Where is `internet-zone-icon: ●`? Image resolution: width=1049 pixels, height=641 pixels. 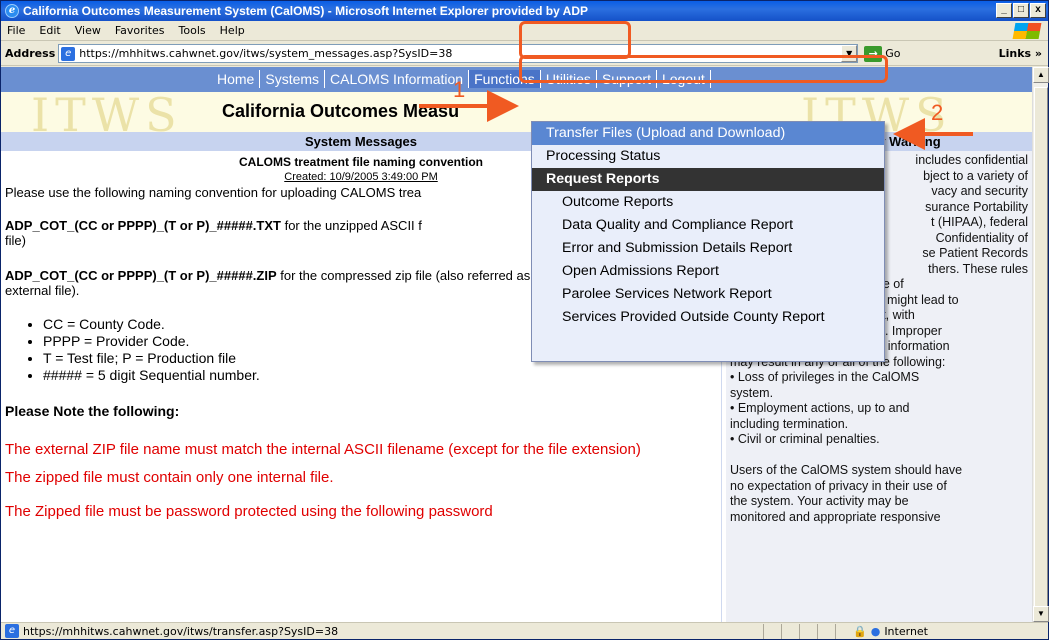 internet-zone-icon: ● is located at coordinates (875, 631).